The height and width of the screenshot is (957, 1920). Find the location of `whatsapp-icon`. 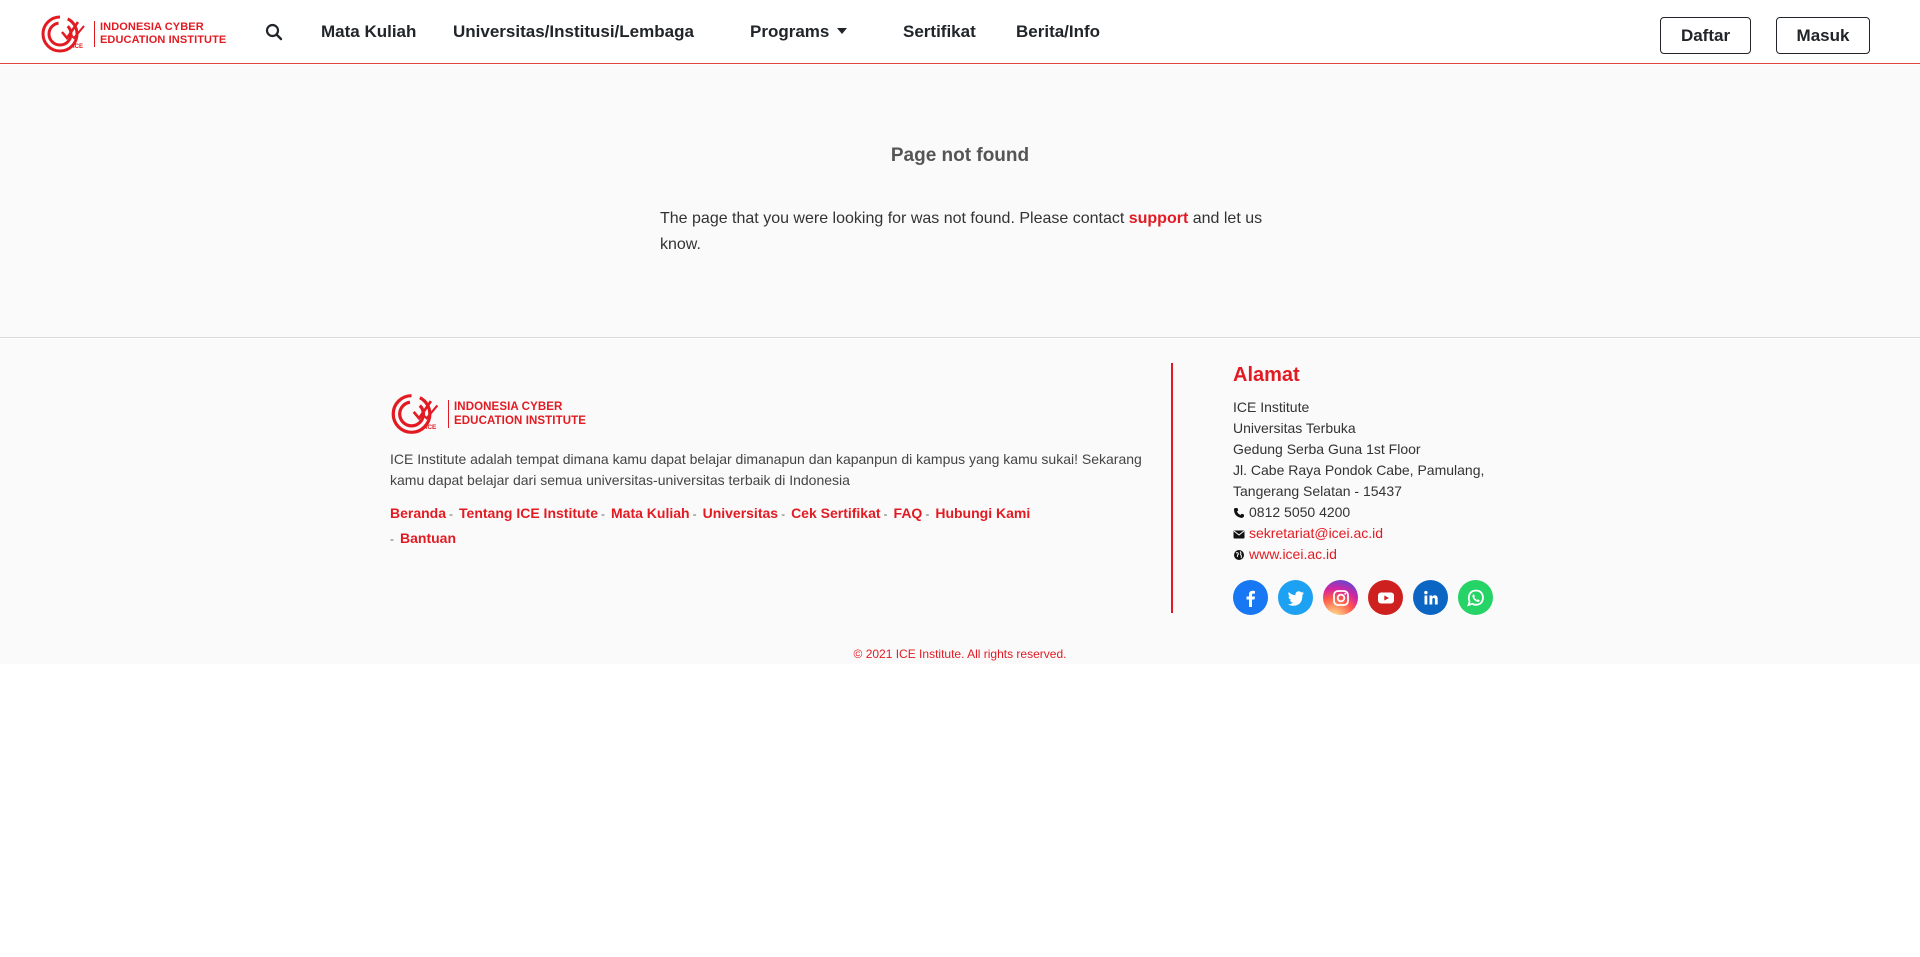

whatsapp-icon is located at coordinates (1475, 597).